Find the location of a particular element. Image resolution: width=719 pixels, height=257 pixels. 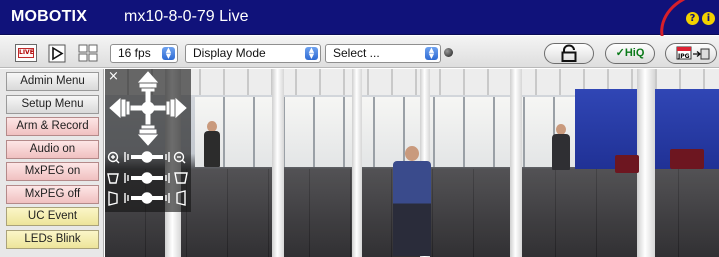

grid-icon is located at coordinates (88, 53).